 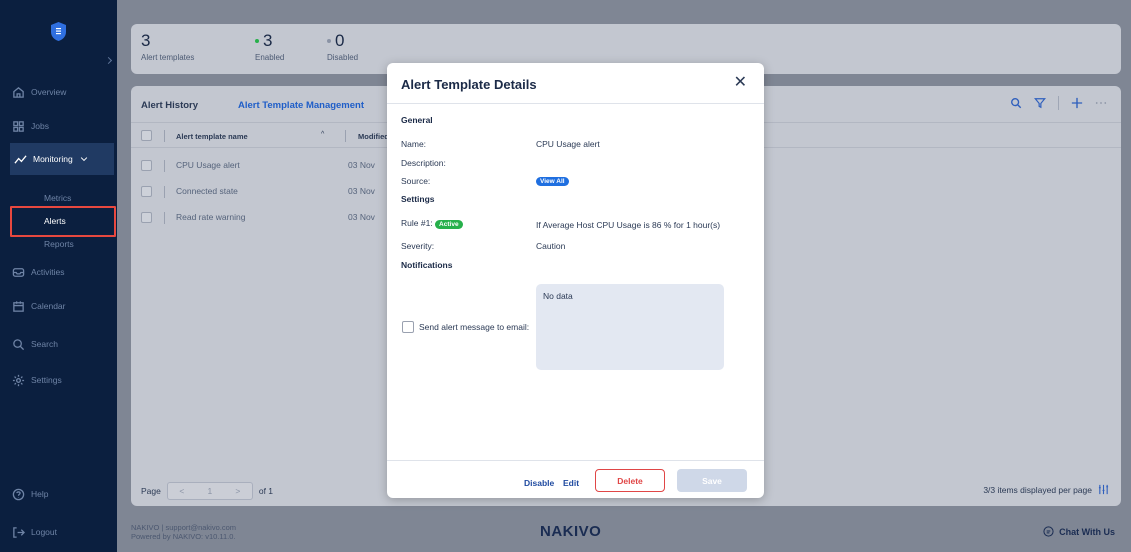 What do you see at coordinates (1037, 489) in the screenshot?
I see `items-per-page-label: 3/3 items displayed per page` at bounding box center [1037, 489].